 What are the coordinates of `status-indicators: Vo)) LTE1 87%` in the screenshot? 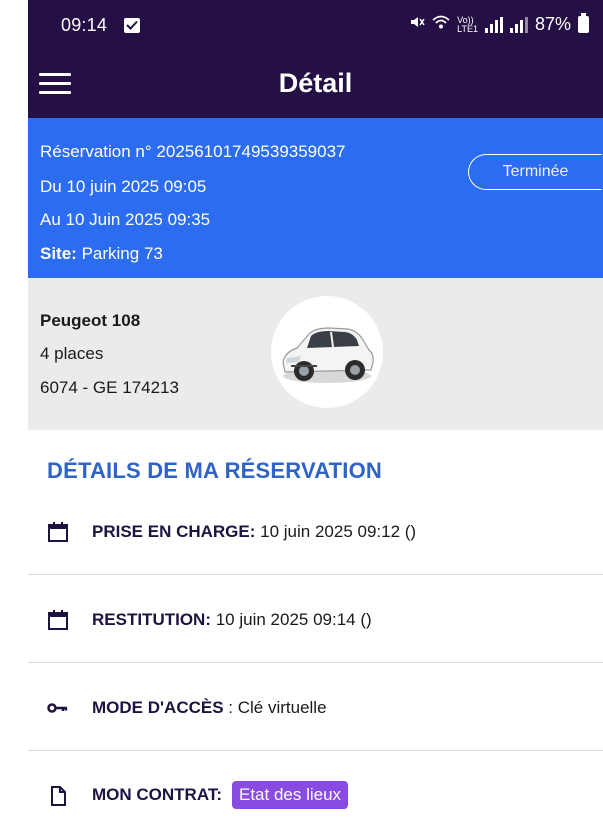 It's located at (499, 24).